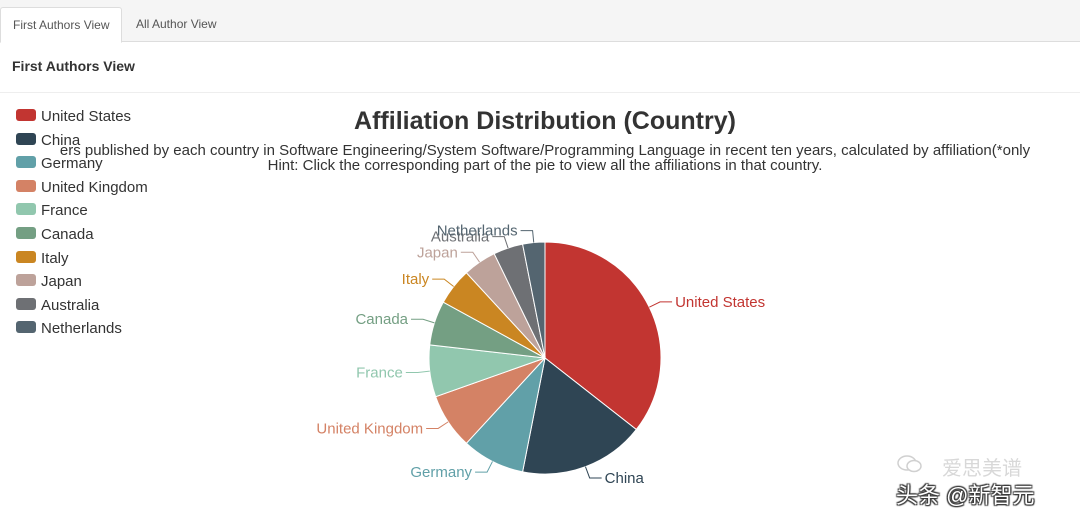 Image resolution: width=1080 pixels, height=518 pixels. Describe the element at coordinates (381, 319) in the screenshot. I see `pie-label: Canada` at that location.